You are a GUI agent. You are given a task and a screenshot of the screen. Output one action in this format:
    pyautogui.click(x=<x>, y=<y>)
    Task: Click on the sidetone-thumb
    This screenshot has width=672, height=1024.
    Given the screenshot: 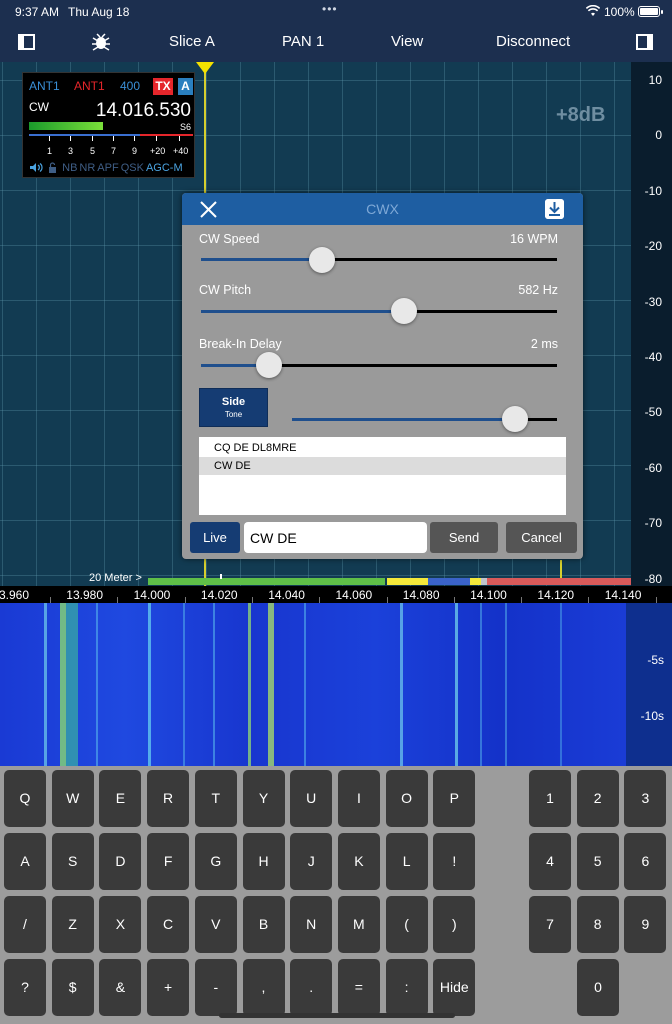 What is the action you would take?
    pyautogui.click(x=514, y=419)
    